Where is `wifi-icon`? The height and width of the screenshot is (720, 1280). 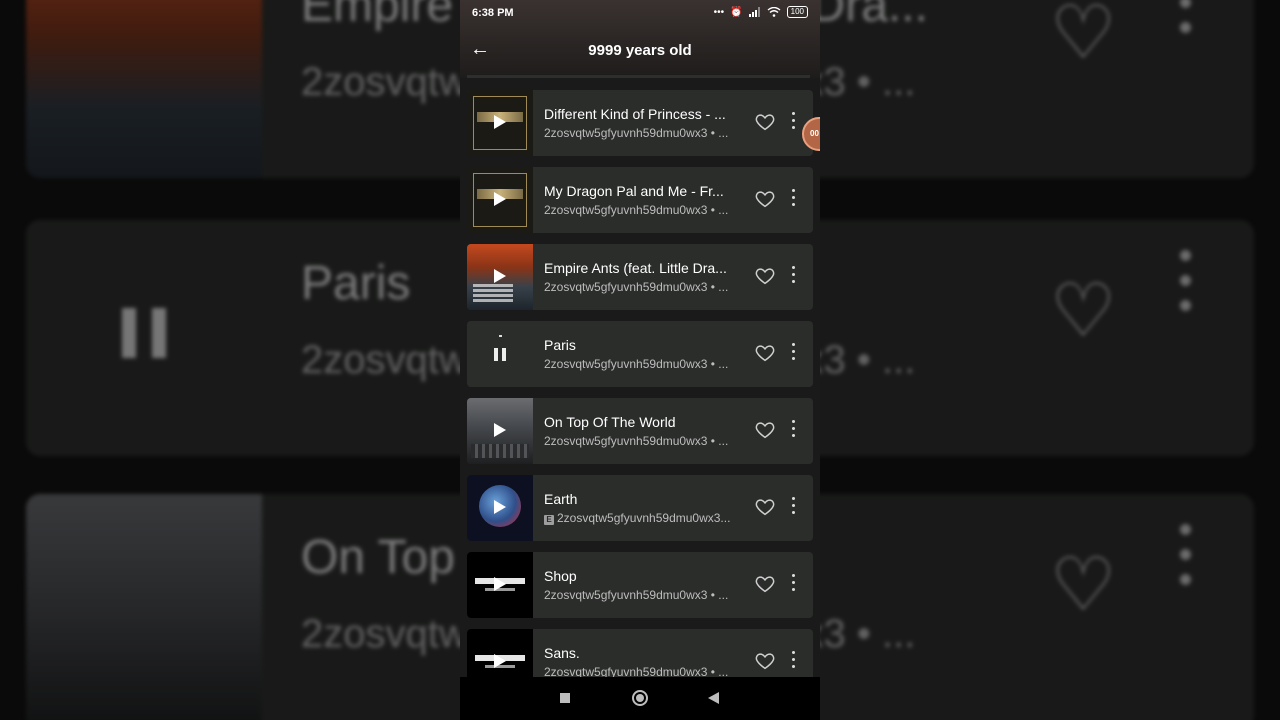
wifi-icon is located at coordinates (774, 12).